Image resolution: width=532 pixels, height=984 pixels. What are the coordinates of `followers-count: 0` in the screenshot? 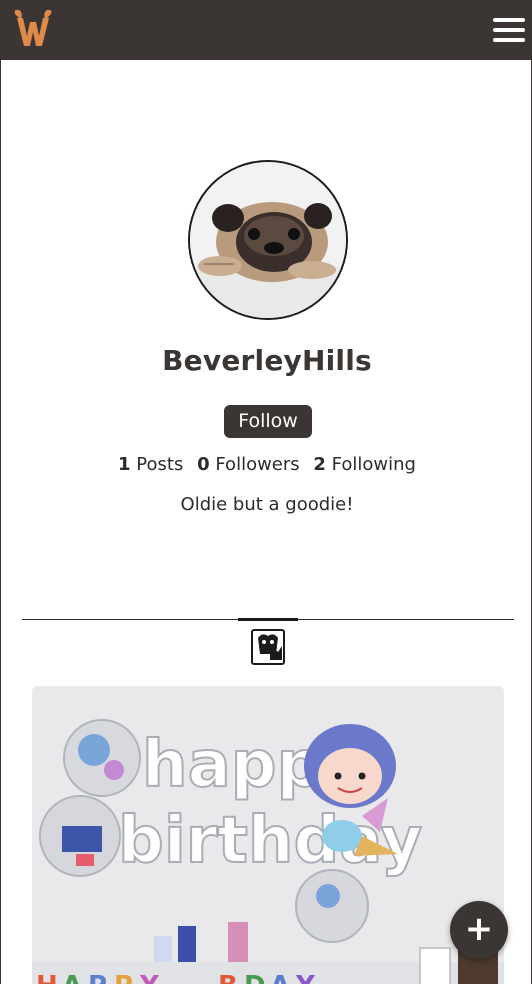 It's located at (203, 464).